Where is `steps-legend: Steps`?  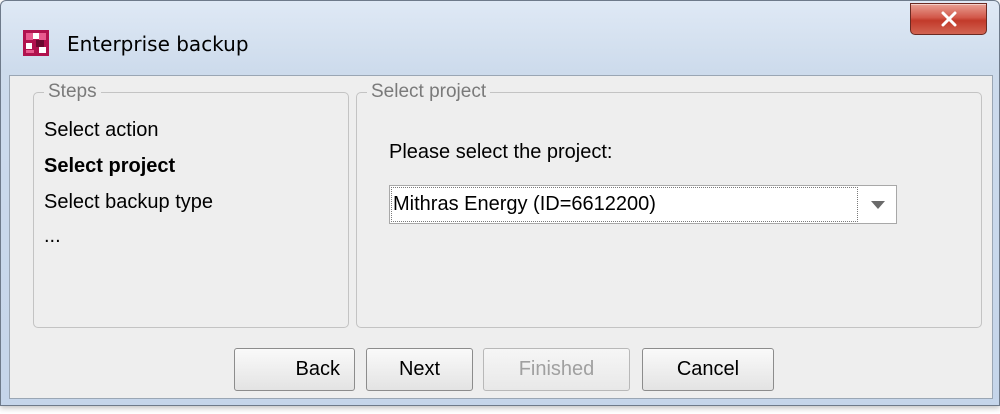 steps-legend: Steps is located at coordinates (72, 92).